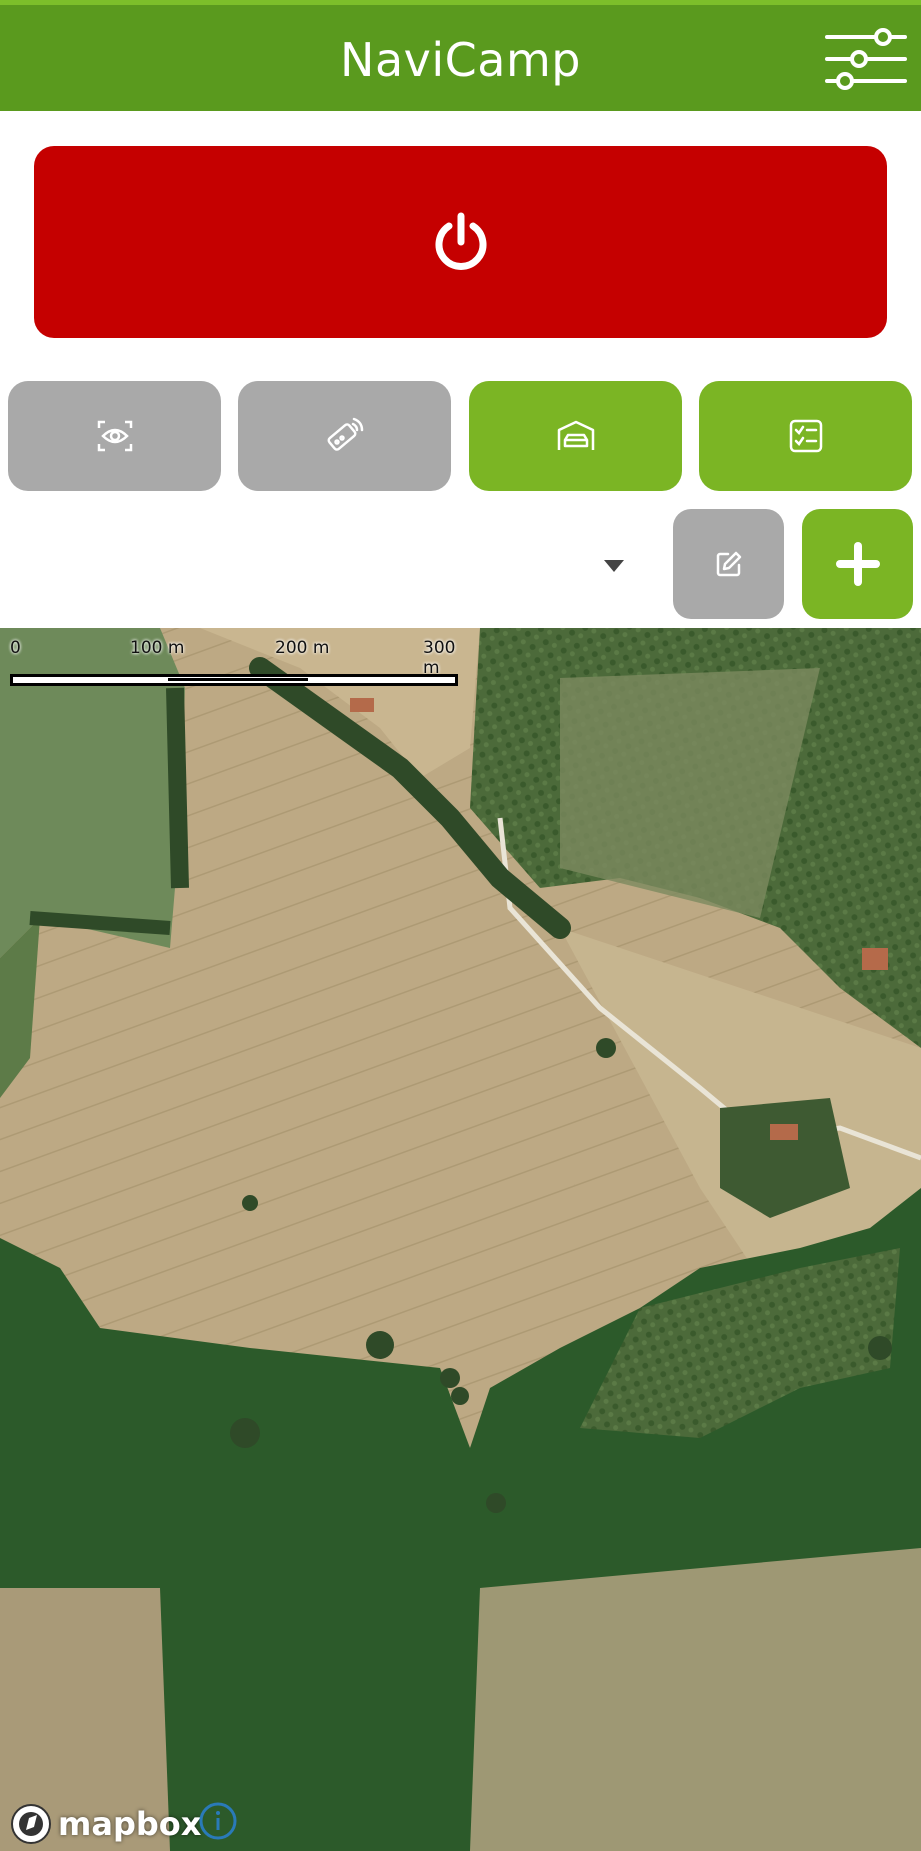 The image size is (921, 1851). I want to click on app-header: NaviCamp, so click(460, 55).